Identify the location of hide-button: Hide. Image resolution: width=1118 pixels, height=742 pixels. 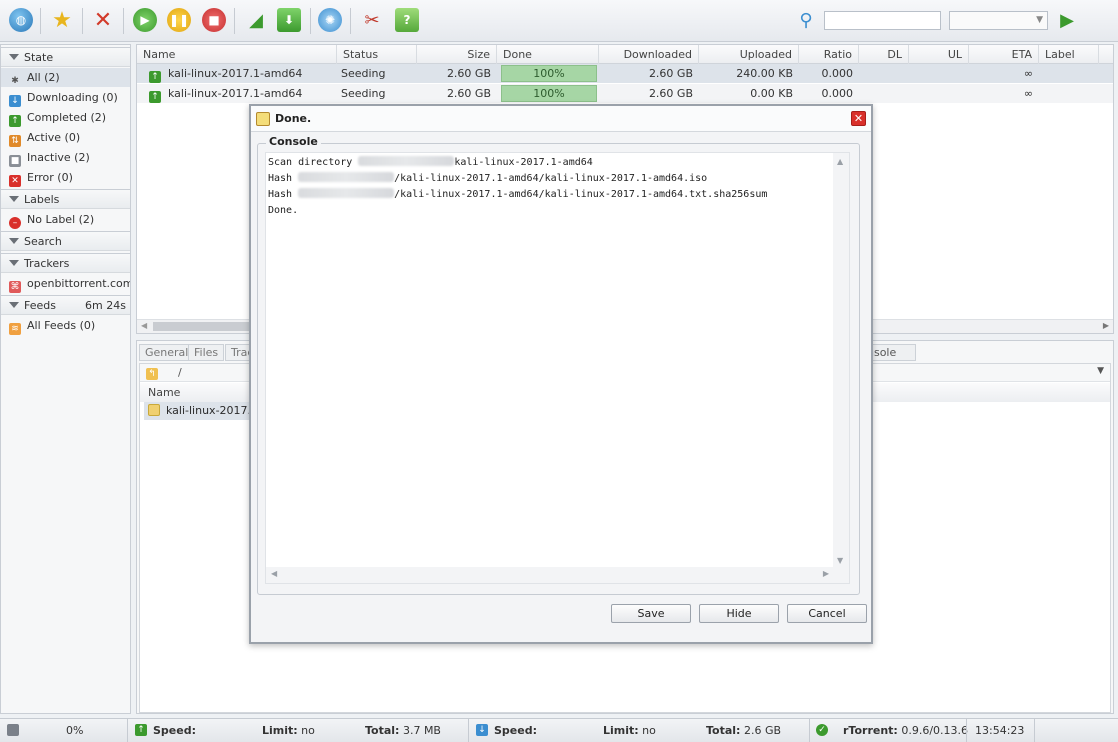
(739, 613).